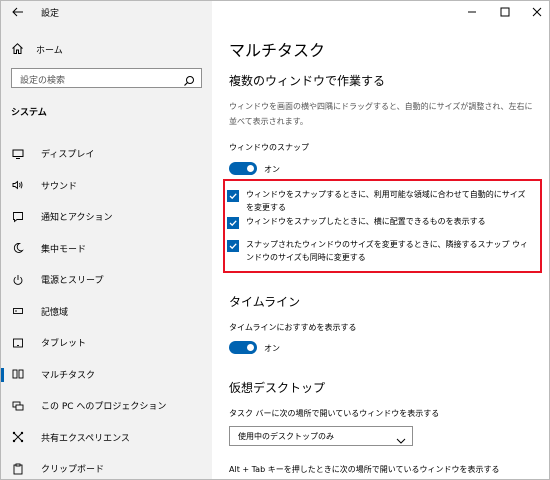 The image size is (550, 480). I want to click on snap-toggle, so click(243, 168).